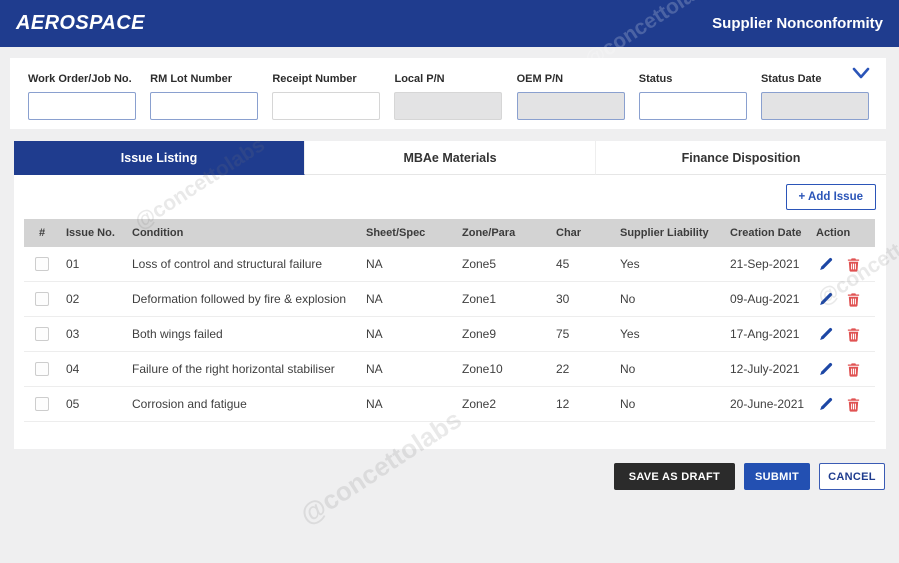 The width and height of the screenshot is (899, 563). What do you see at coordinates (419, 79) in the screenshot?
I see `filter-label: Local P/N` at bounding box center [419, 79].